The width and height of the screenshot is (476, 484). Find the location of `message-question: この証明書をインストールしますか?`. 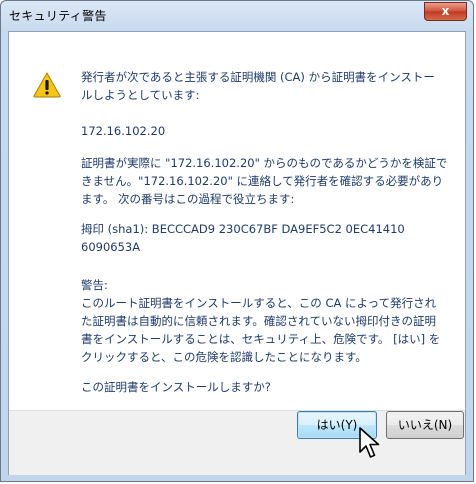

message-question: この証明書をインストールしますか? is located at coordinates (176, 387).